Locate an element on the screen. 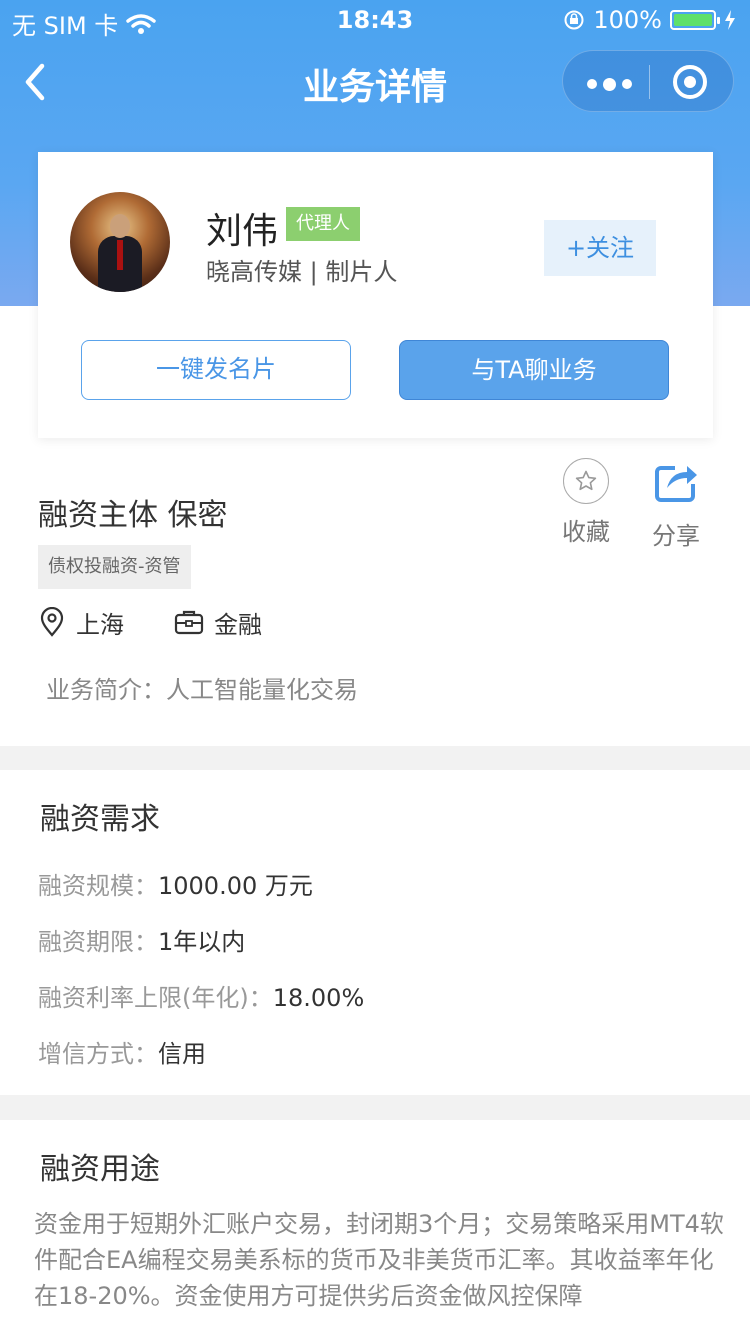 Image resolution: width=750 pixels, height=1334 pixels. favorite-label: 收藏 is located at coordinates (586, 532).